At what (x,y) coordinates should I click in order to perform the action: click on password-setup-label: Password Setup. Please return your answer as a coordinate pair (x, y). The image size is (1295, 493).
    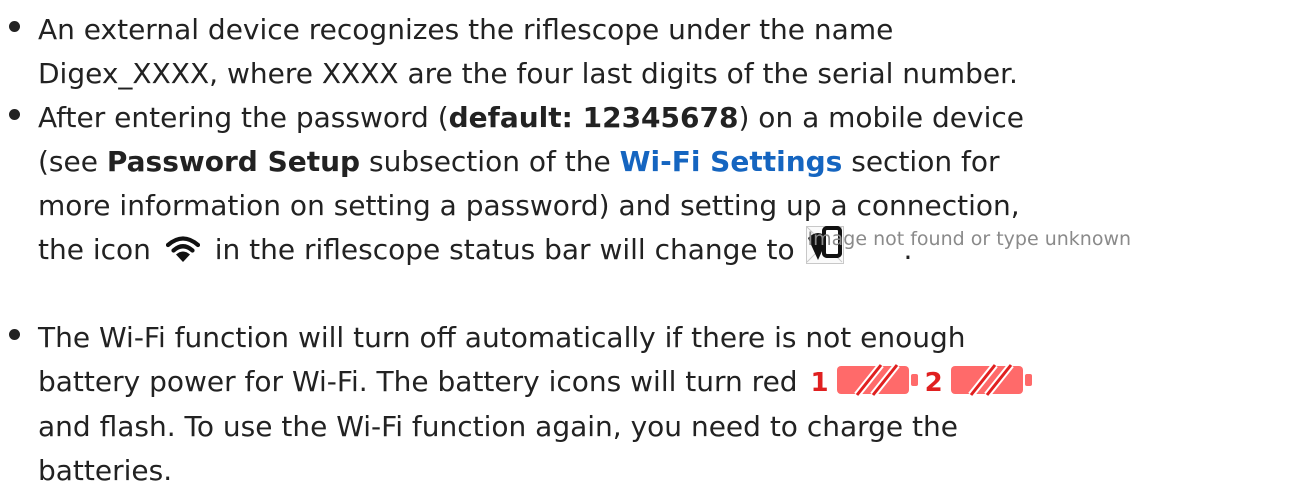
    Looking at the image, I should click on (233, 161).